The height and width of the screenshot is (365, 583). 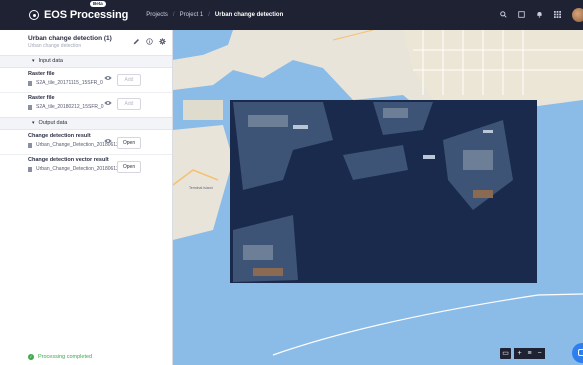 I want to click on status-text: Processing completed, so click(x=65, y=357).